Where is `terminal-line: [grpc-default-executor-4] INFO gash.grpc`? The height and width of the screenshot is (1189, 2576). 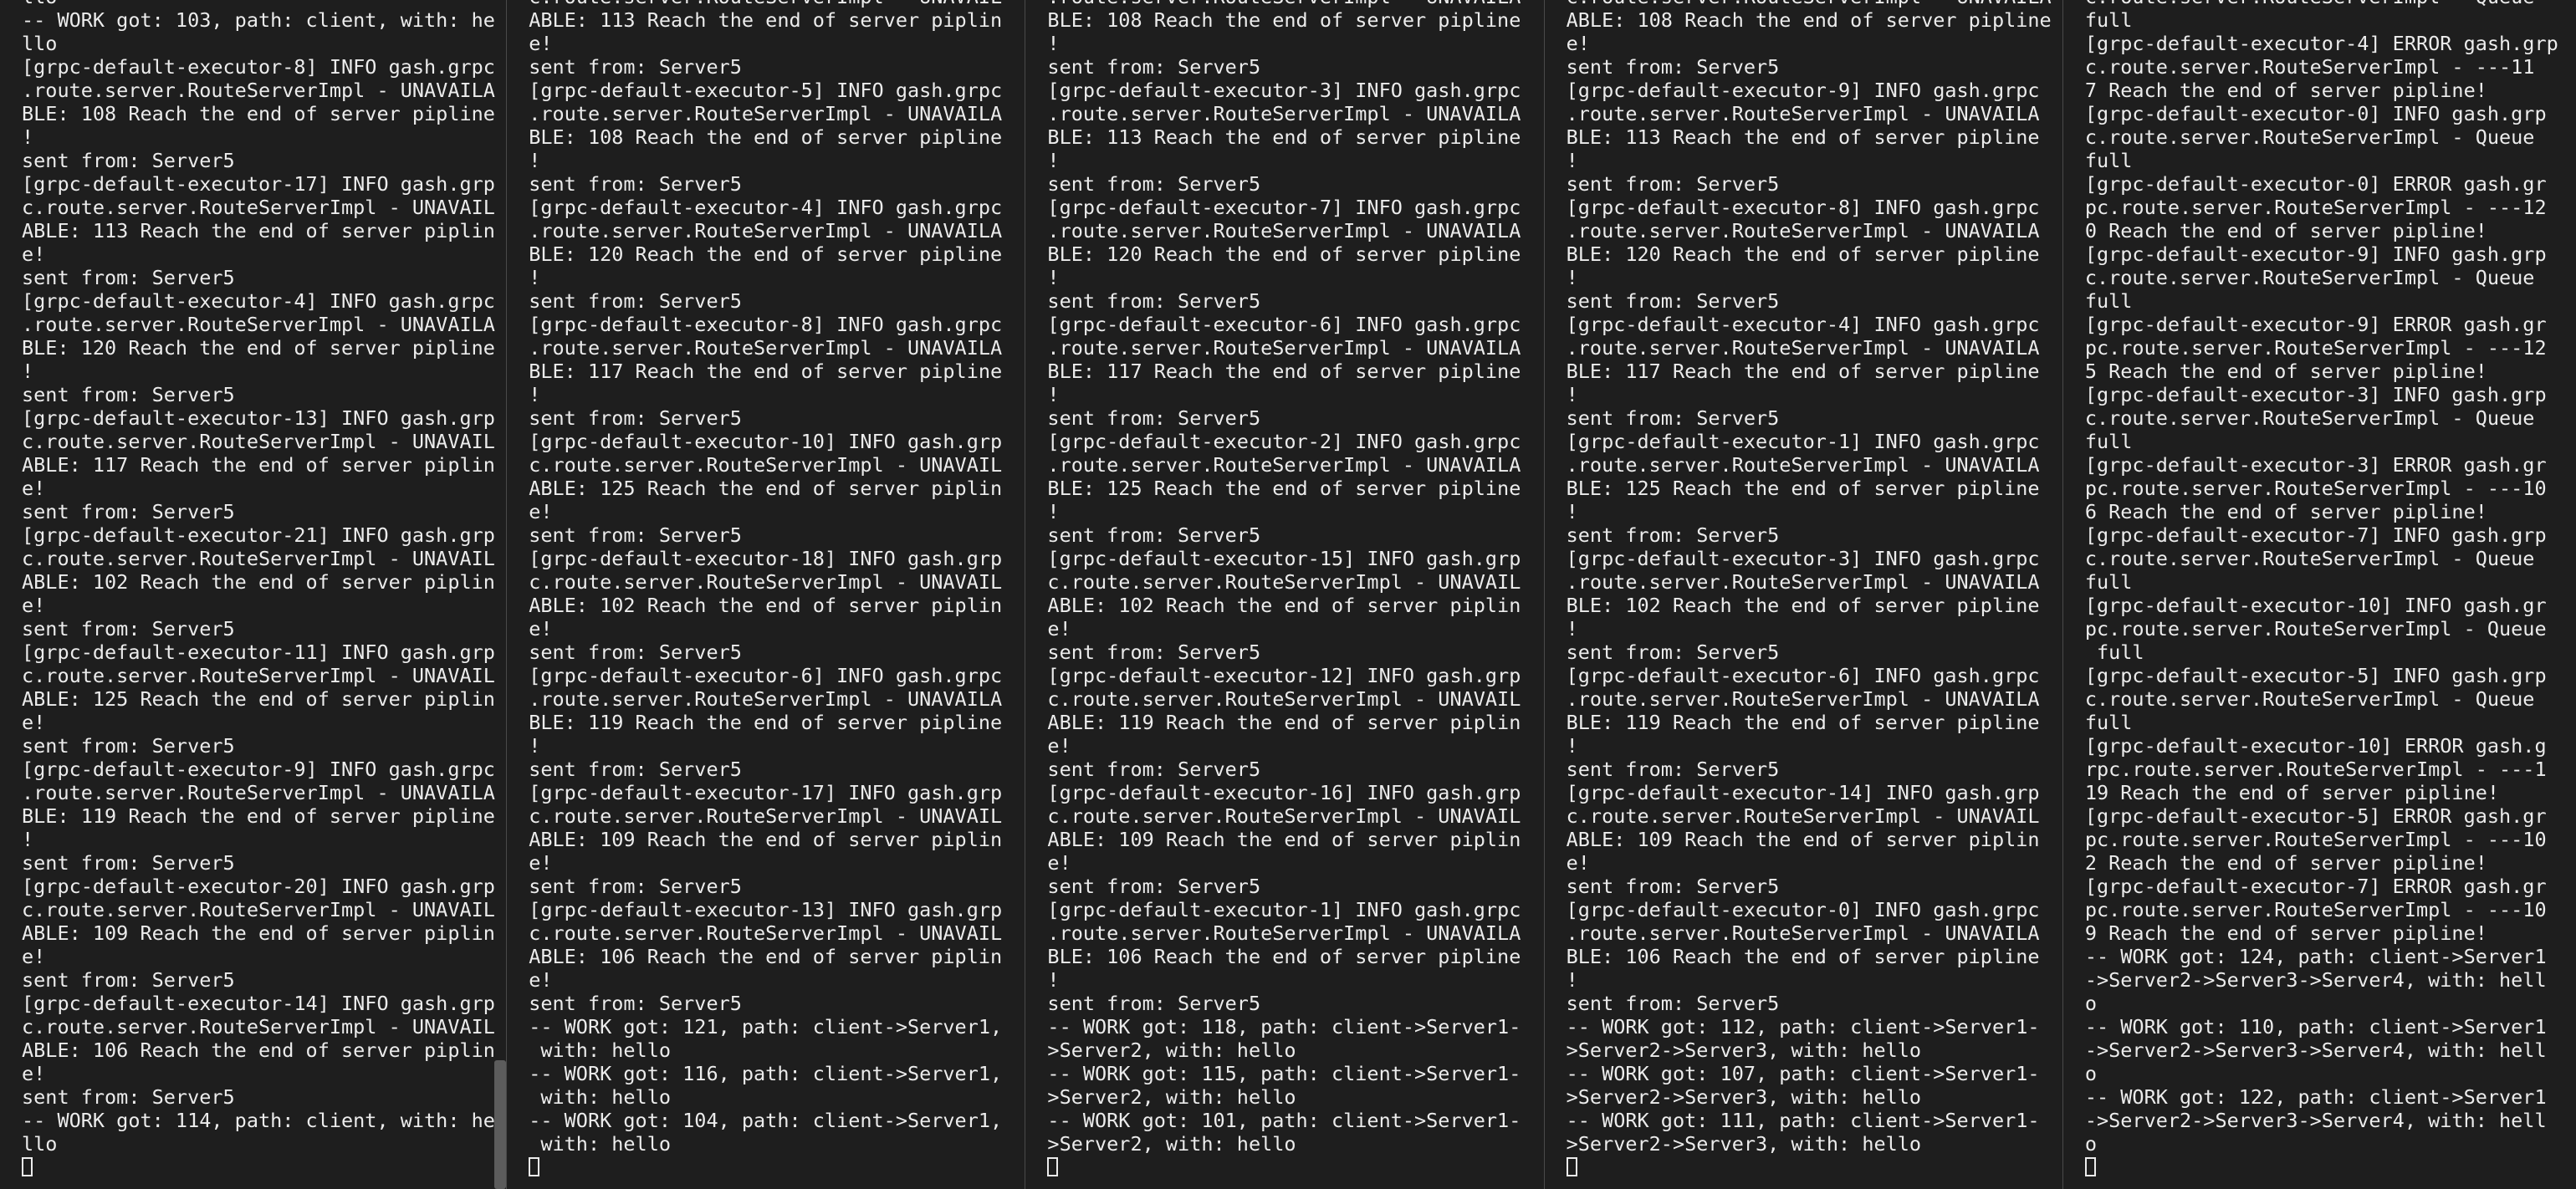 terminal-line: [grpc-default-executor-4] INFO gash.grpc is located at coordinates (1803, 324).